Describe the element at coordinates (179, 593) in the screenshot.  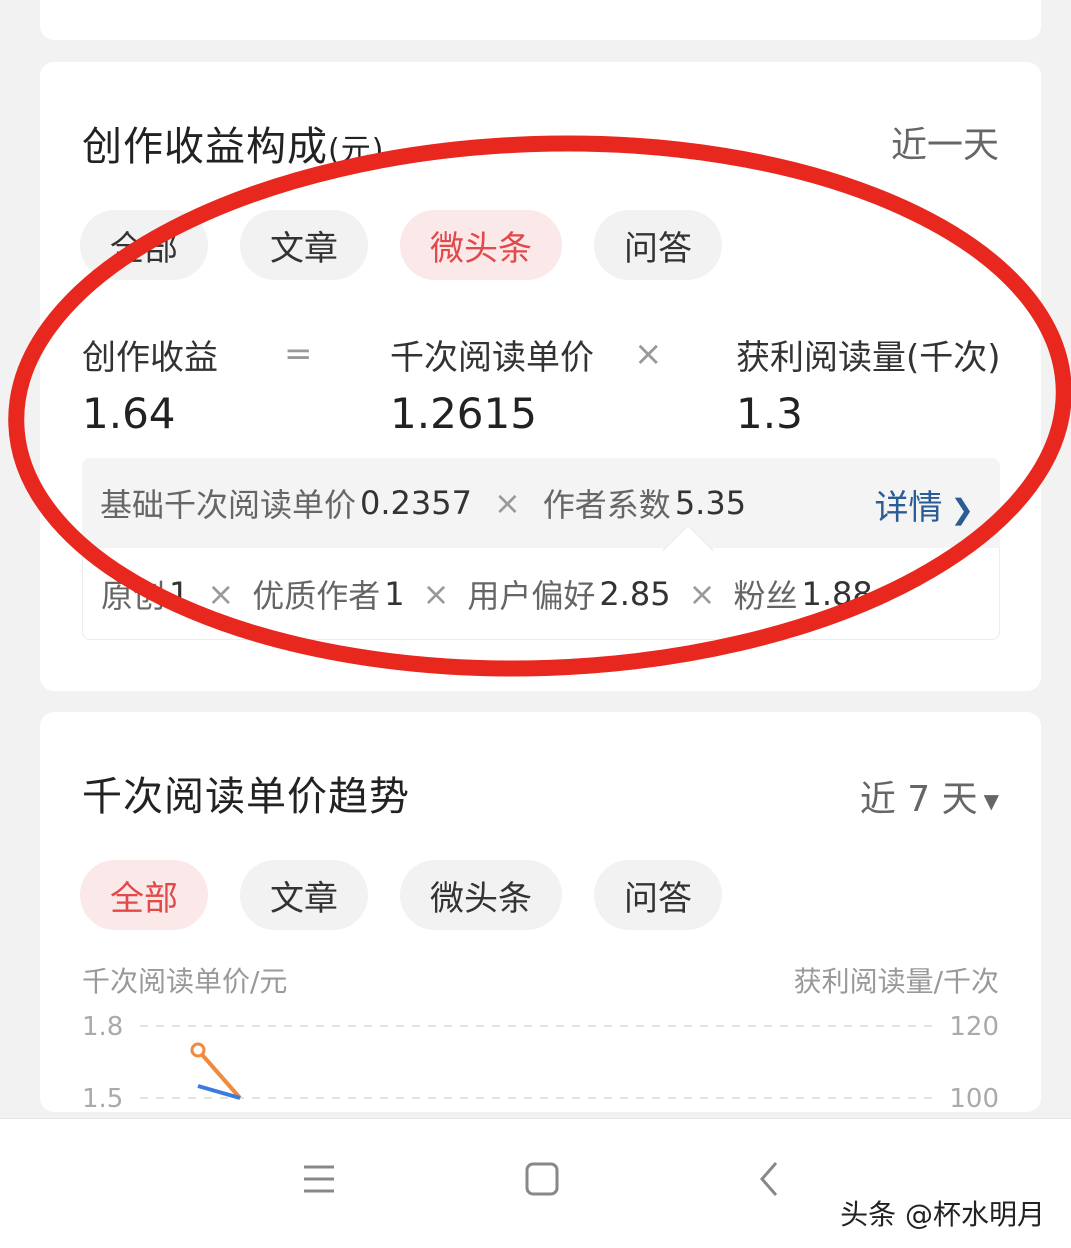
I see `factor-original-value: 1` at that location.